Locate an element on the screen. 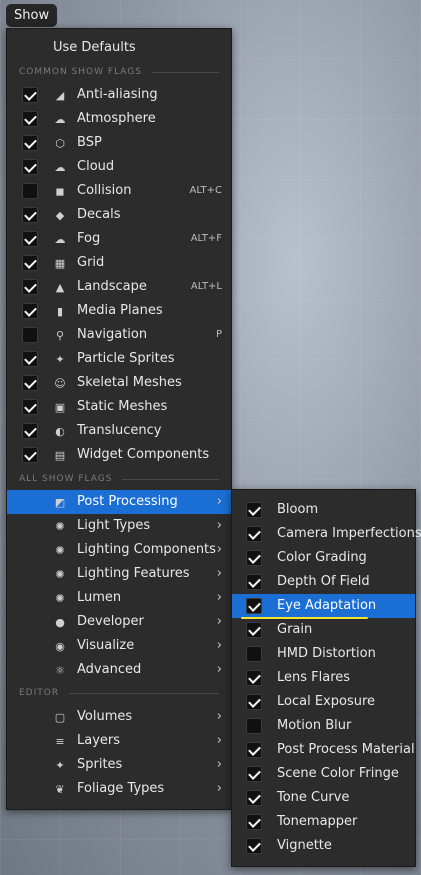 The image size is (421, 875). pp-flag-grain: Grain is located at coordinates (323, 630).